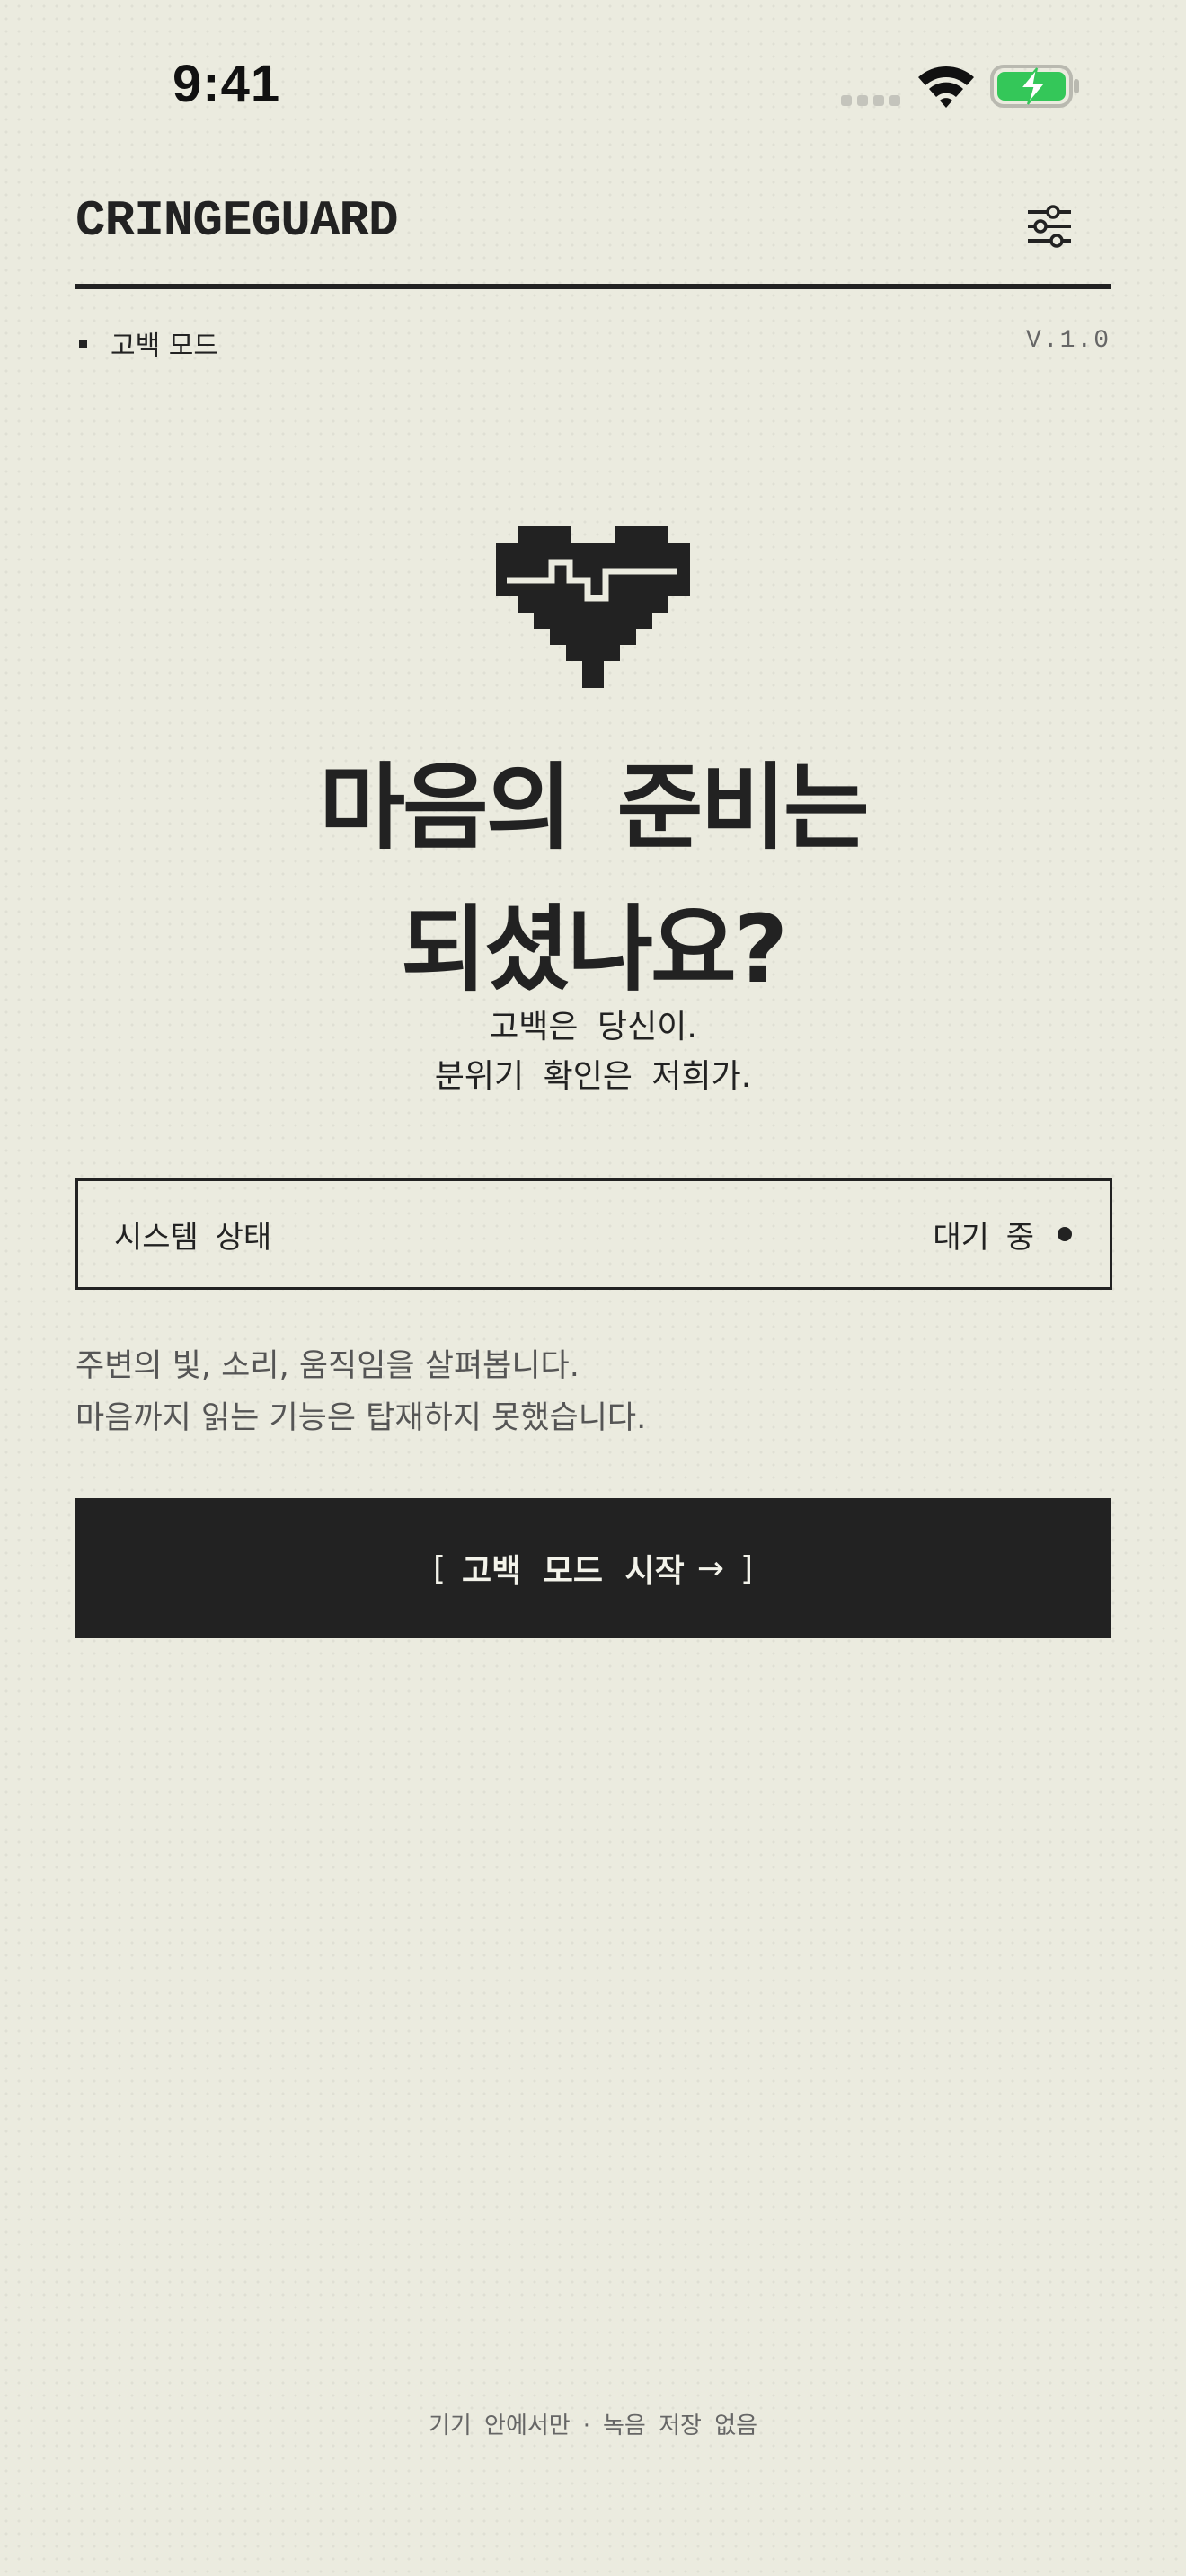  I want to click on system-status-indicator: 대기 중, so click(1002, 1235).